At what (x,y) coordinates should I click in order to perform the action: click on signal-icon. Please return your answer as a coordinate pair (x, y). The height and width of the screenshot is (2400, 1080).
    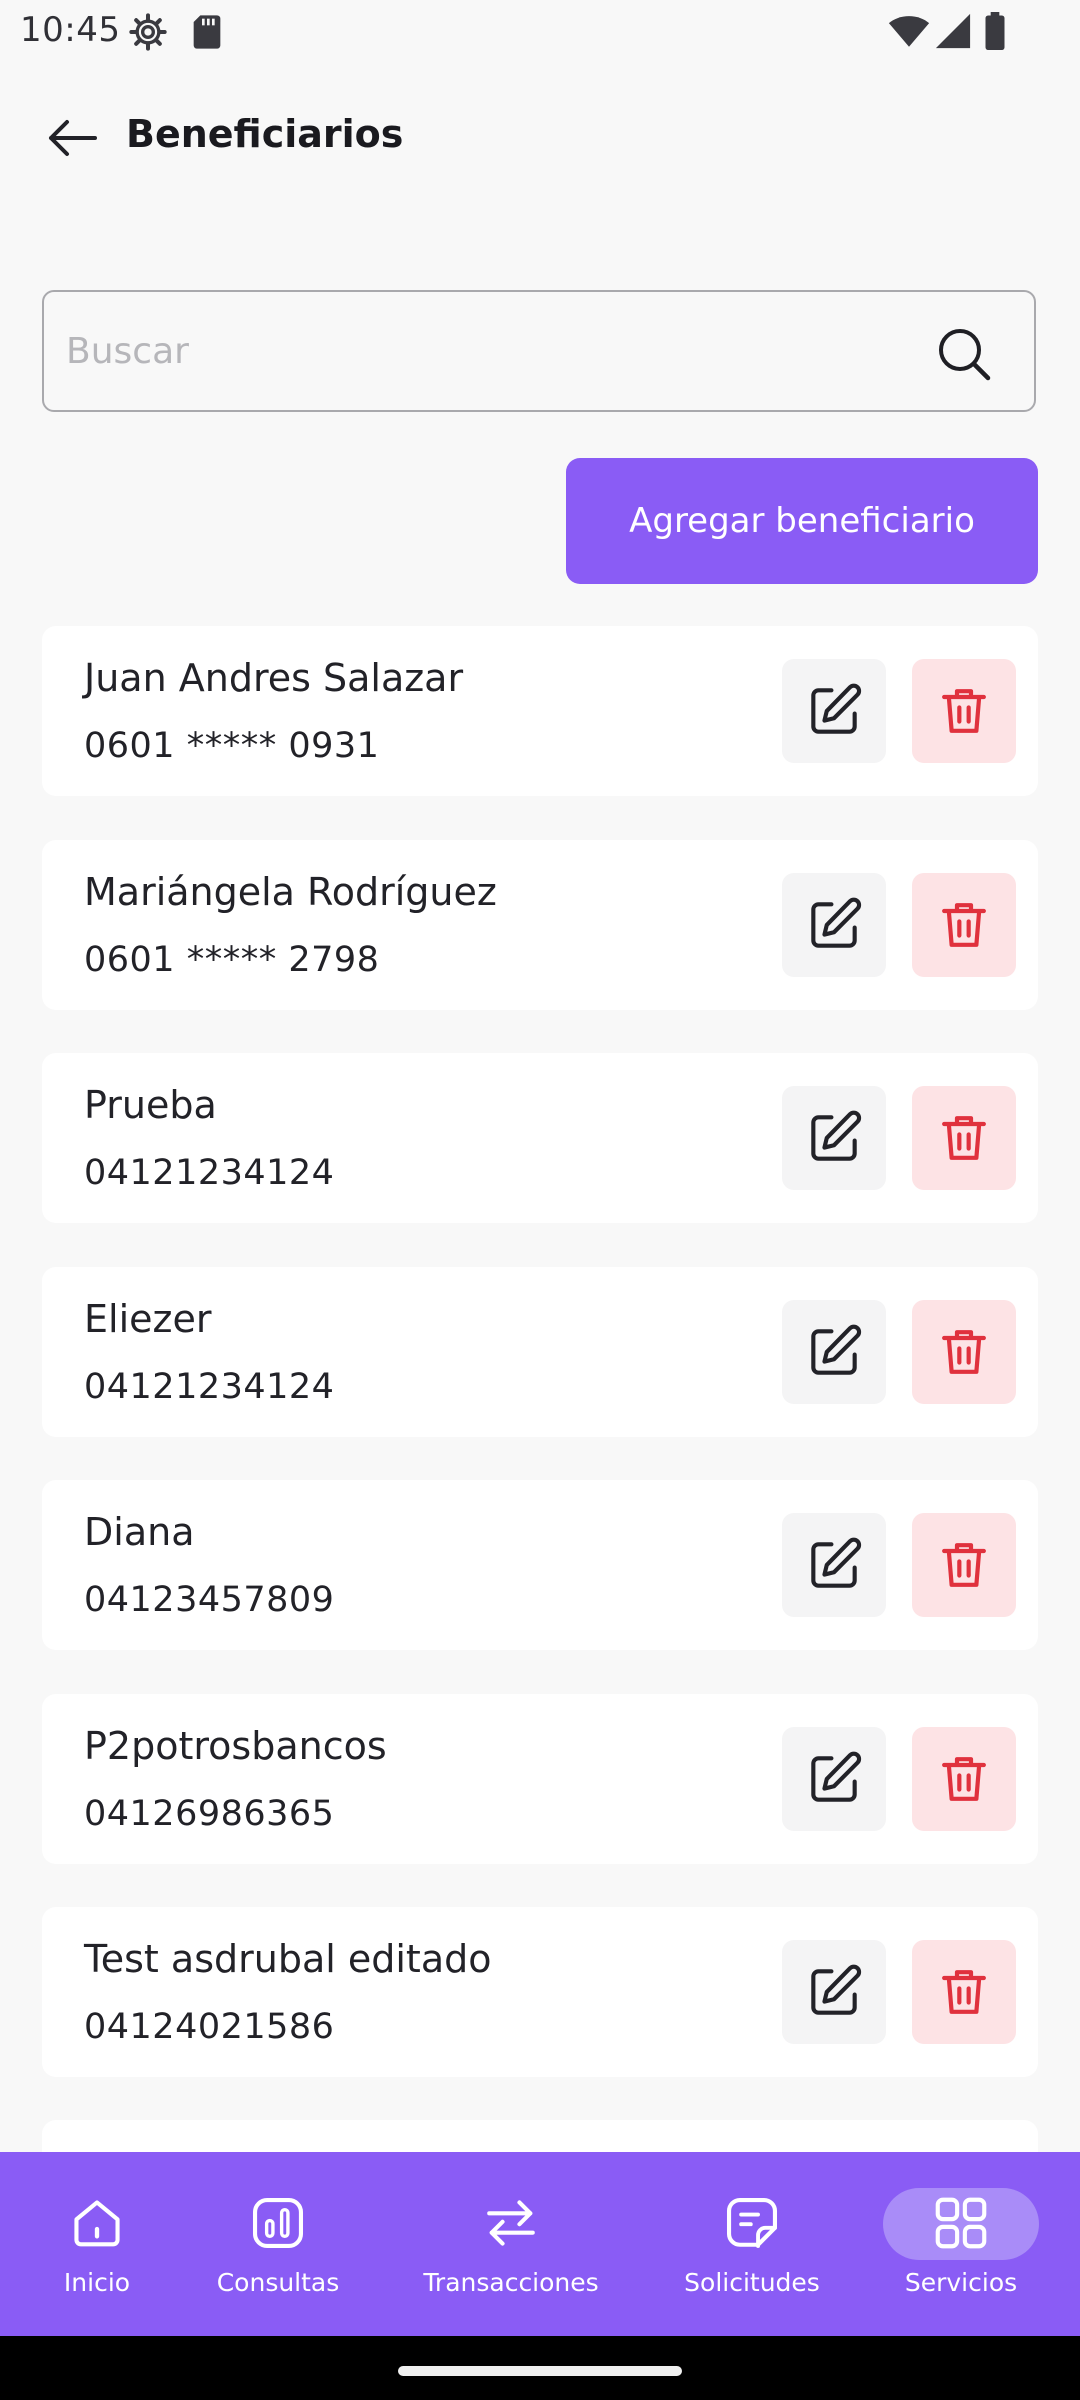
    Looking at the image, I should click on (953, 33).